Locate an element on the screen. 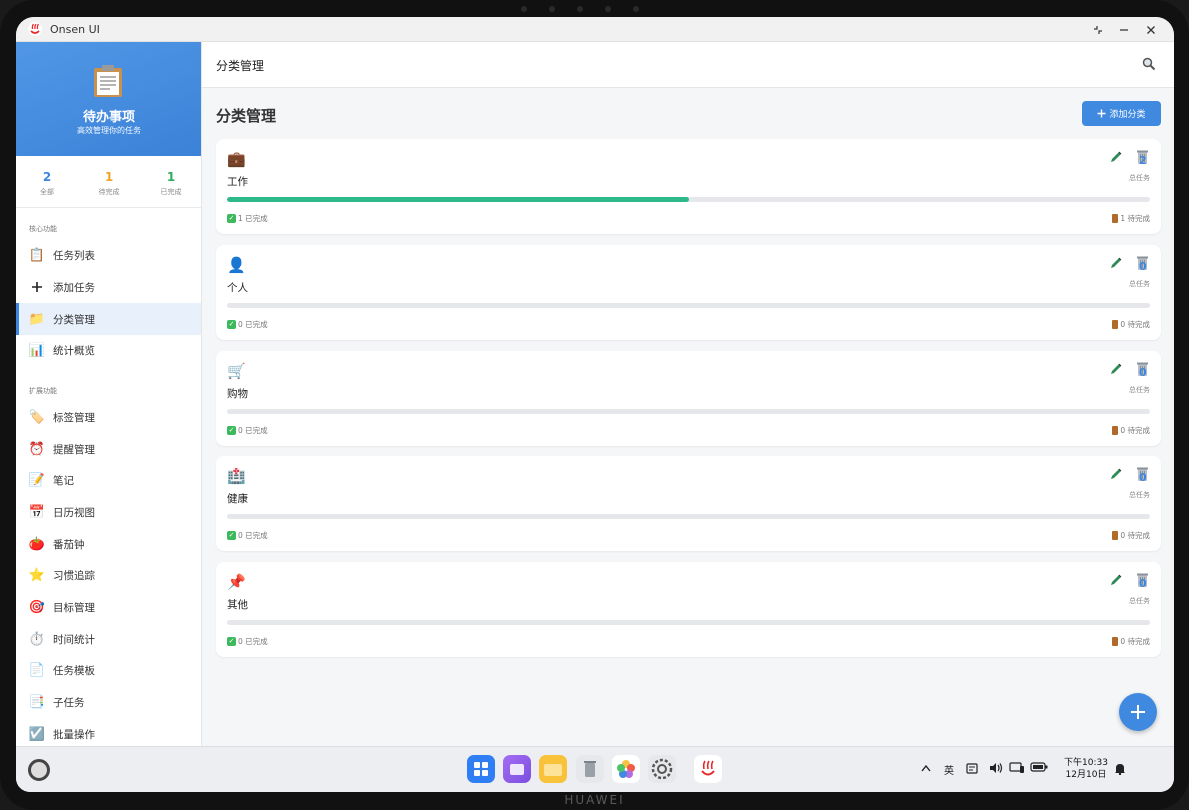 This screenshot has height=810, width=1189. sidebar-item-calendar: 📅 日历视图 is located at coordinates (108, 512).